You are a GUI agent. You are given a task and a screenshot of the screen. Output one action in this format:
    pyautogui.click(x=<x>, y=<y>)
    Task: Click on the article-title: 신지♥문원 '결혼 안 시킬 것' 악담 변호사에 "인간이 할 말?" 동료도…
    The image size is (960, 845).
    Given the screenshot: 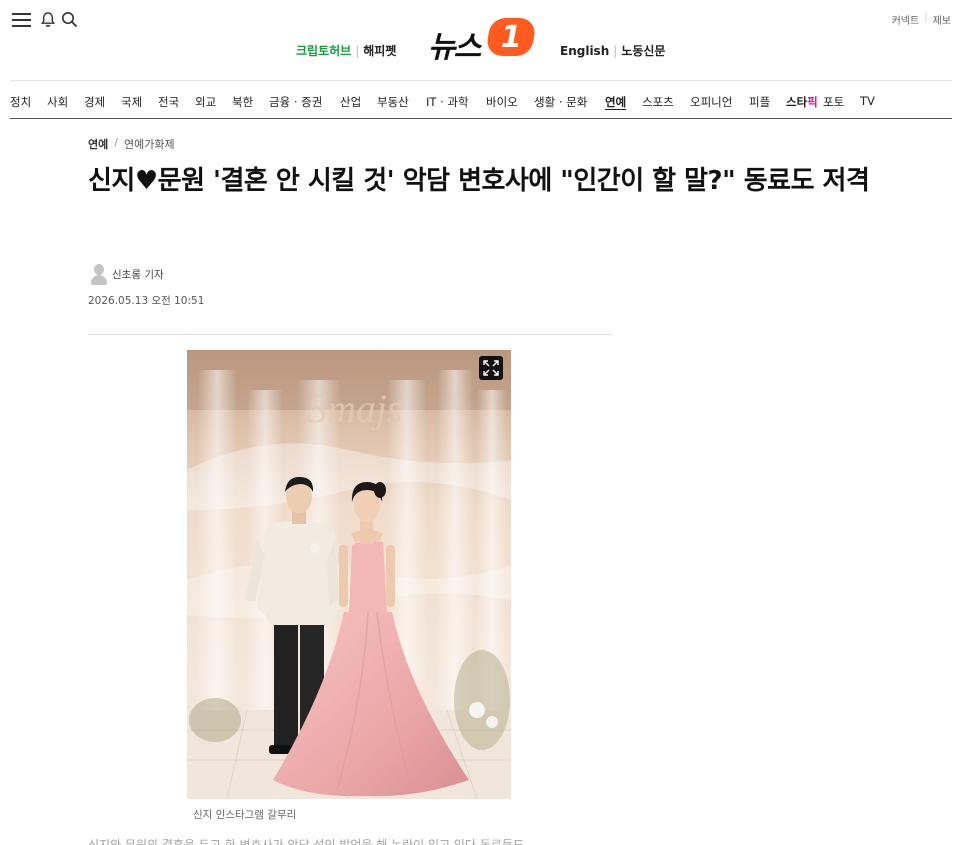 What is the action you would take?
    pyautogui.click(x=479, y=181)
    